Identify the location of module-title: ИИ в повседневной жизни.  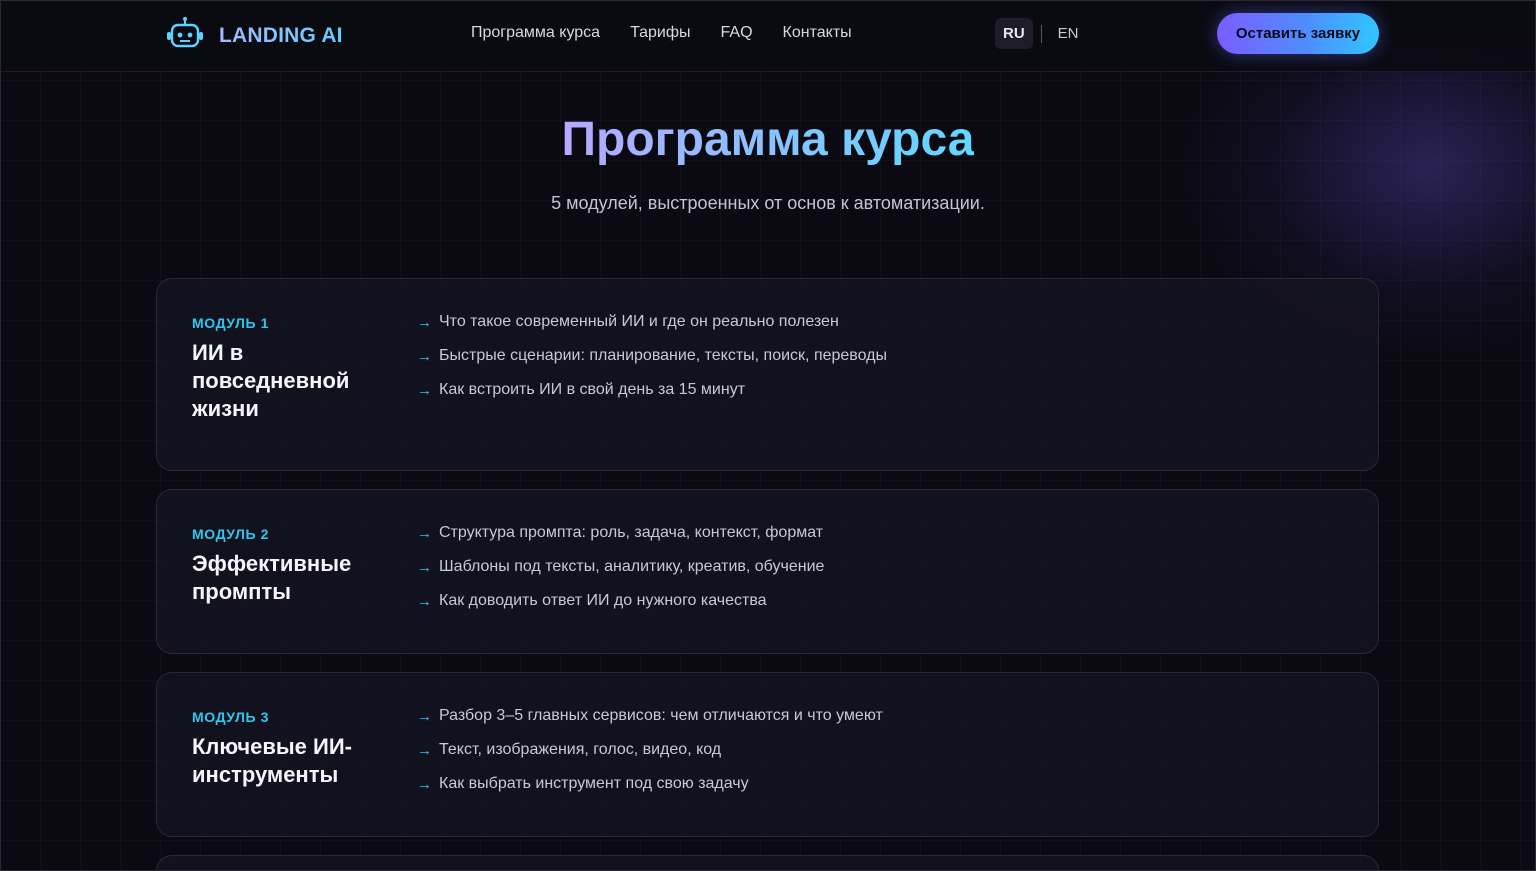
(271, 380).